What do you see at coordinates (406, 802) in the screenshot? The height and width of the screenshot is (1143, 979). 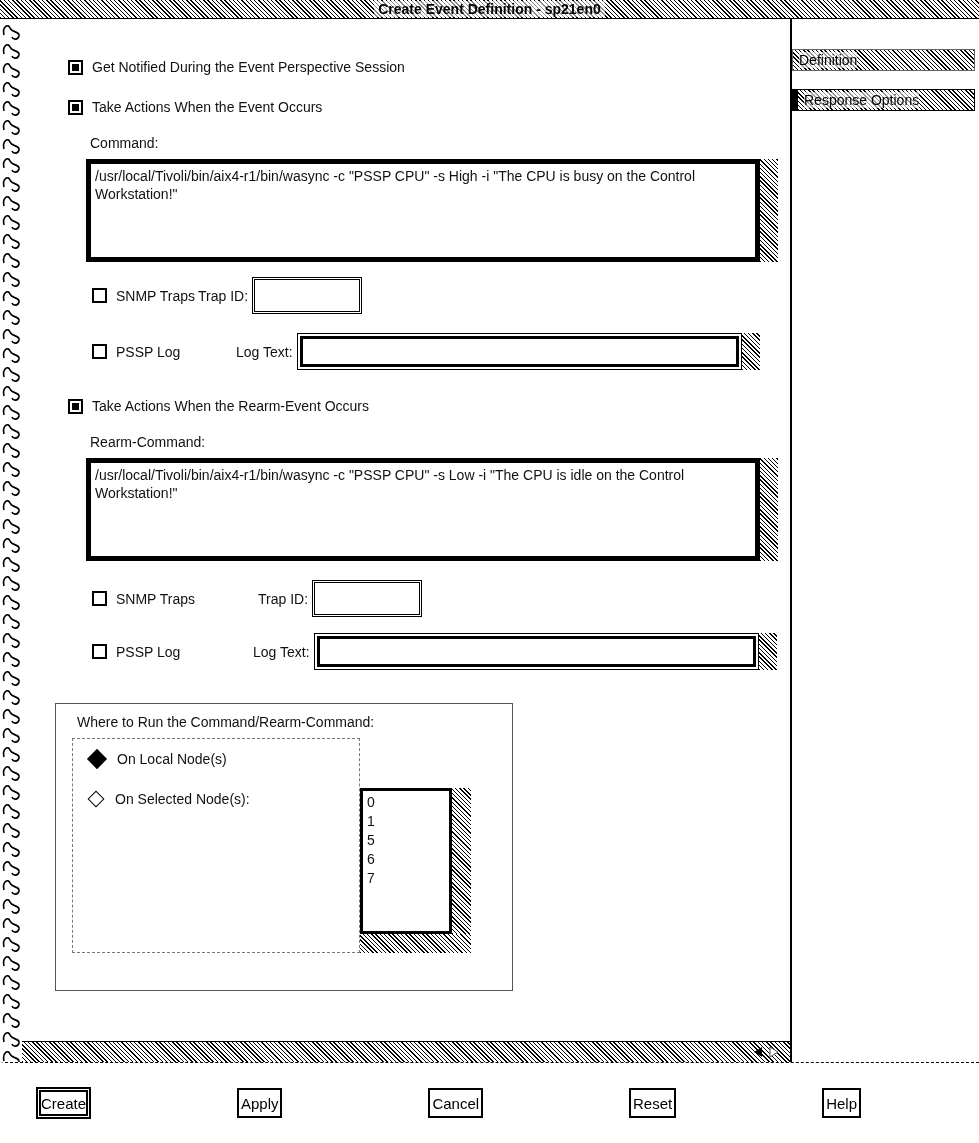 I see `list-item: 0` at bounding box center [406, 802].